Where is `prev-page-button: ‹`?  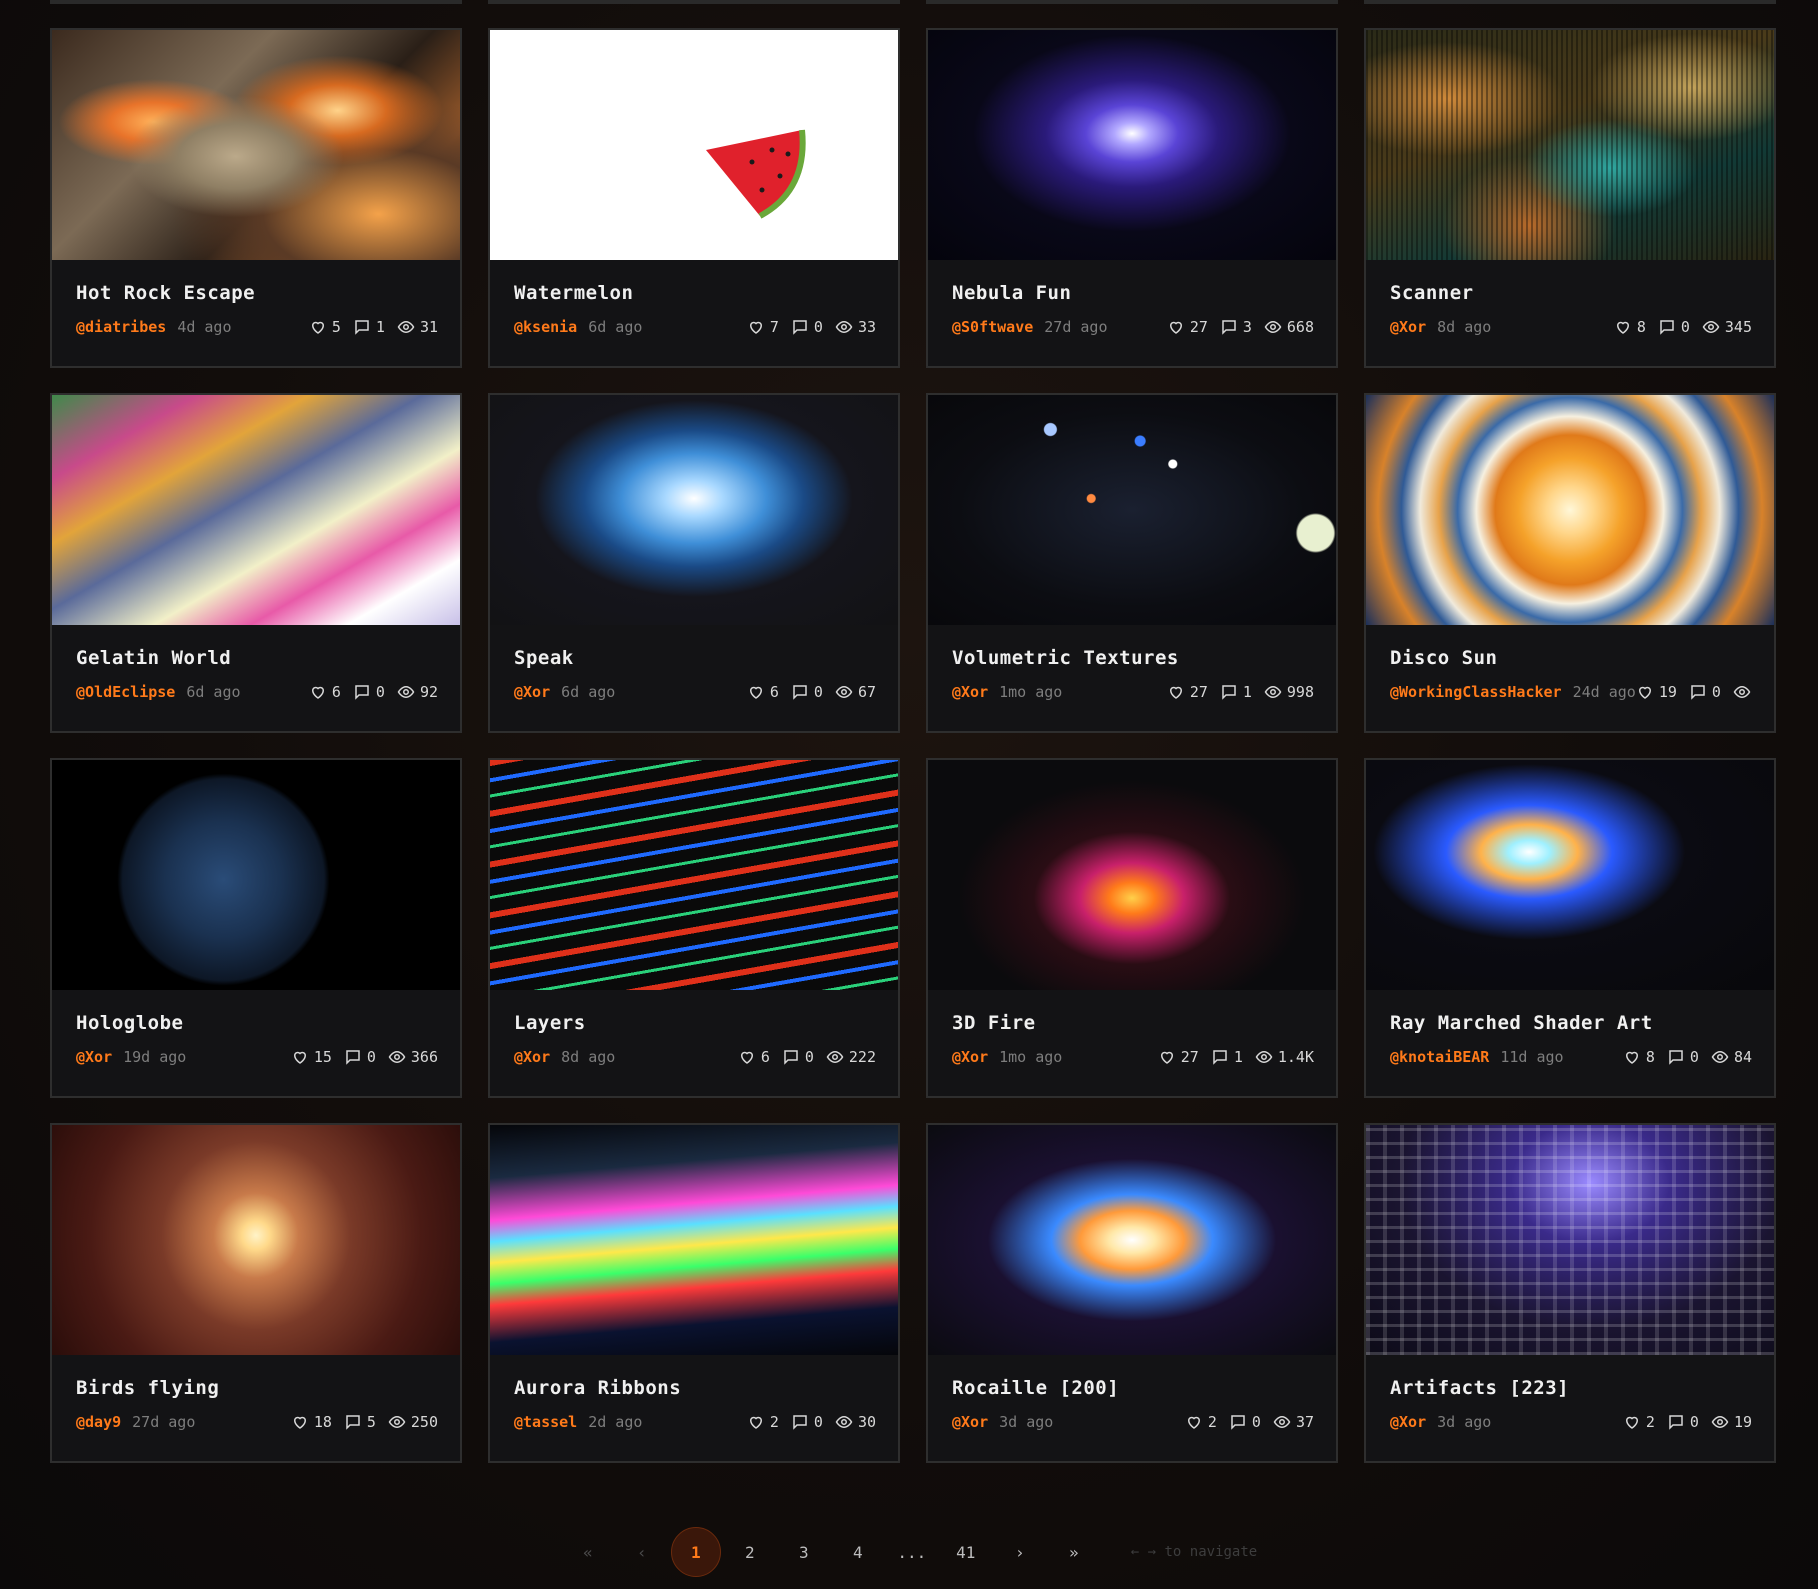
prev-page-button: ‹ is located at coordinates (642, 1552).